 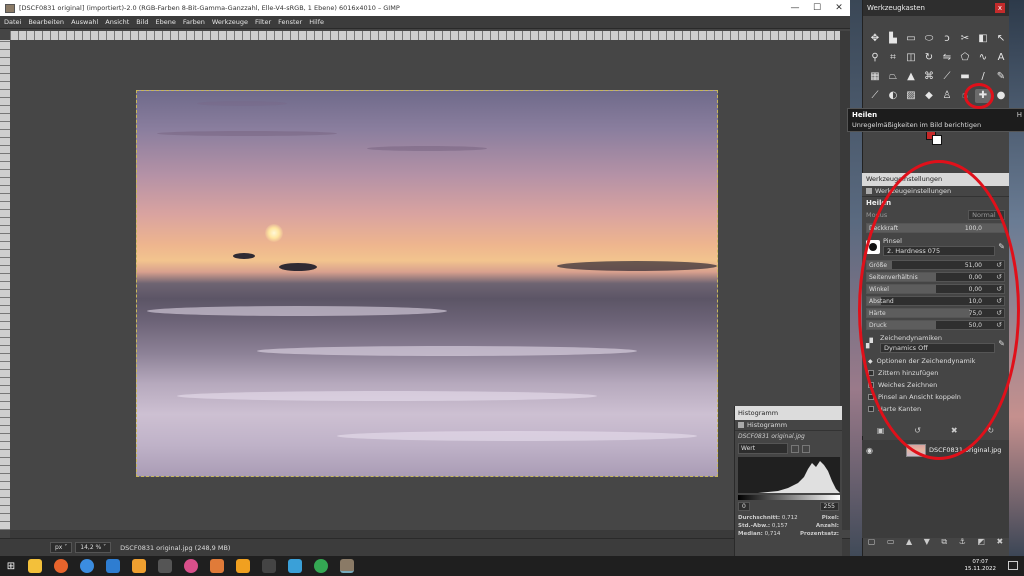 What do you see at coordinates (772, 534) in the screenshot?
I see `stat-value: 0,714` at bounding box center [772, 534].